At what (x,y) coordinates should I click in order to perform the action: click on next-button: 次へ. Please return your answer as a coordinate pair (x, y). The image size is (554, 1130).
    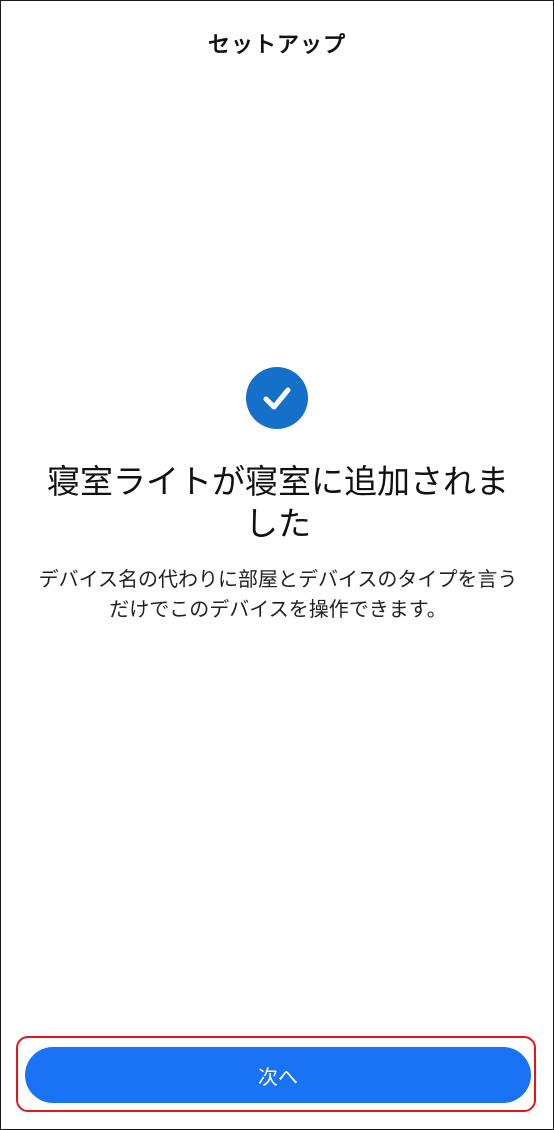
    Looking at the image, I should click on (278, 1075).